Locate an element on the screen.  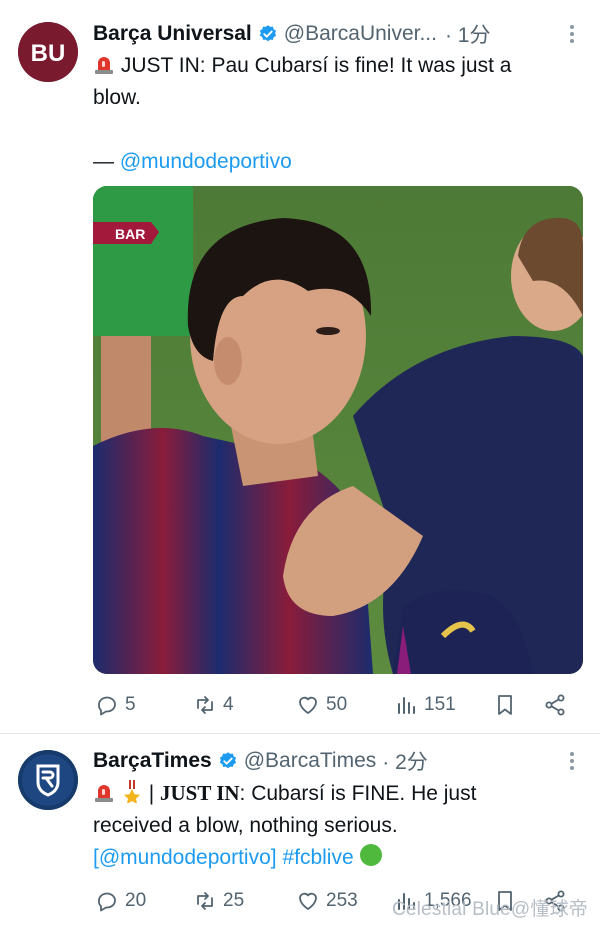
svg-text: BU is located at coordinates (48, 53).